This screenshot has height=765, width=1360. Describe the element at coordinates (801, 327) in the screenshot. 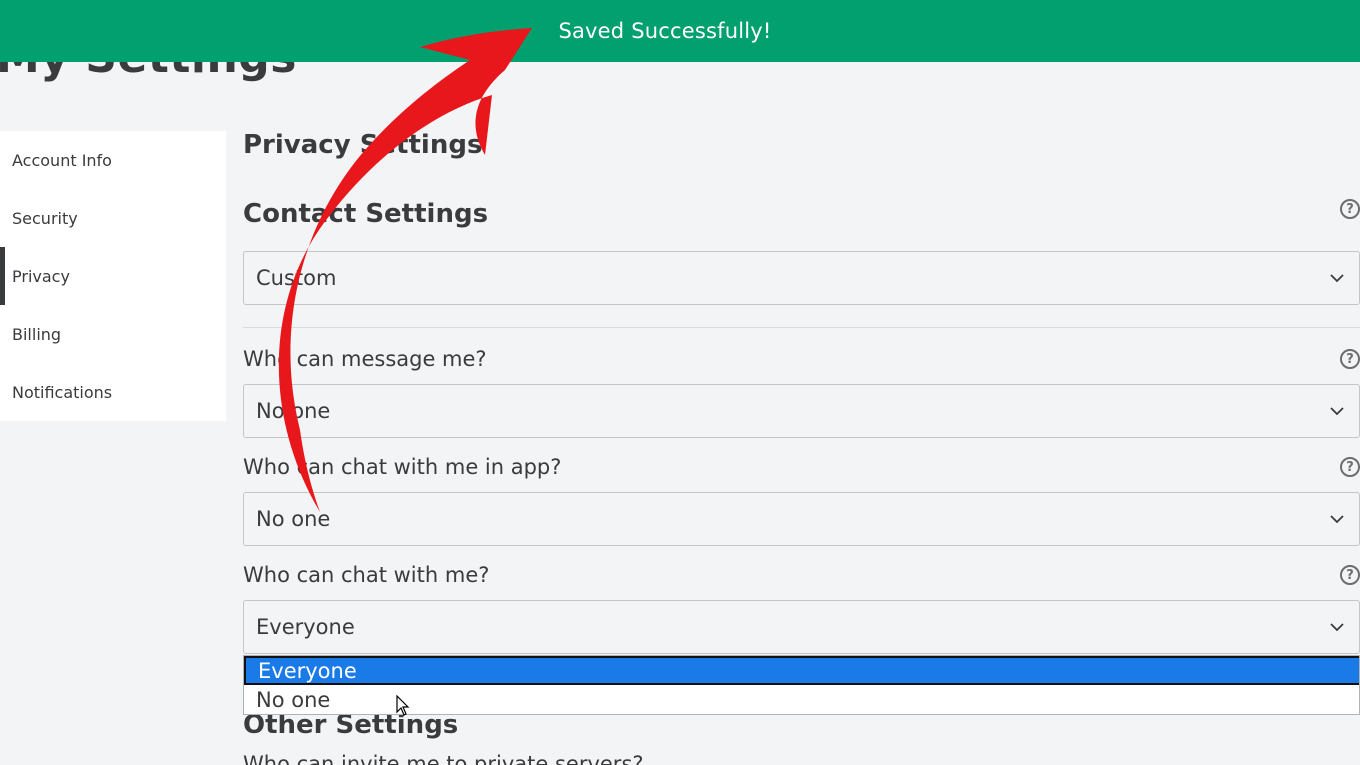

I see `divider` at that location.